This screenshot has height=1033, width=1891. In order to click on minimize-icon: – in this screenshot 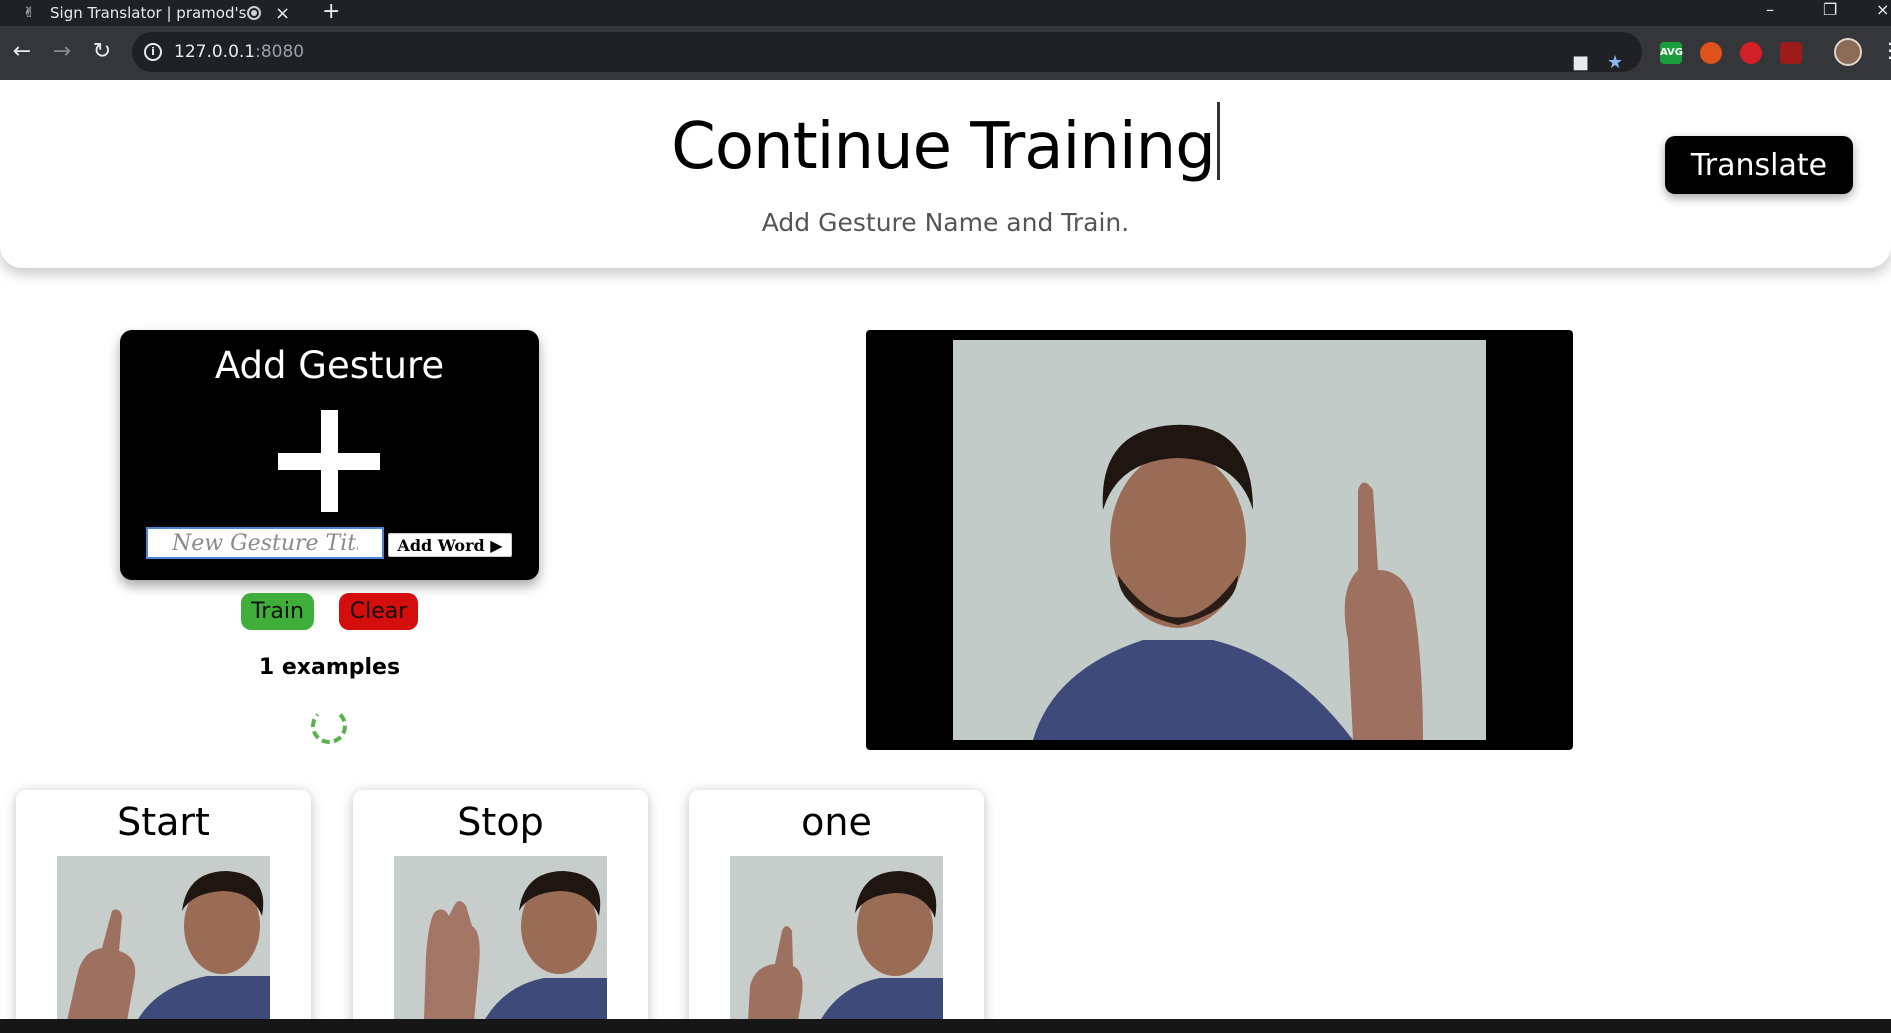, I will do `click(1770, 13)`.